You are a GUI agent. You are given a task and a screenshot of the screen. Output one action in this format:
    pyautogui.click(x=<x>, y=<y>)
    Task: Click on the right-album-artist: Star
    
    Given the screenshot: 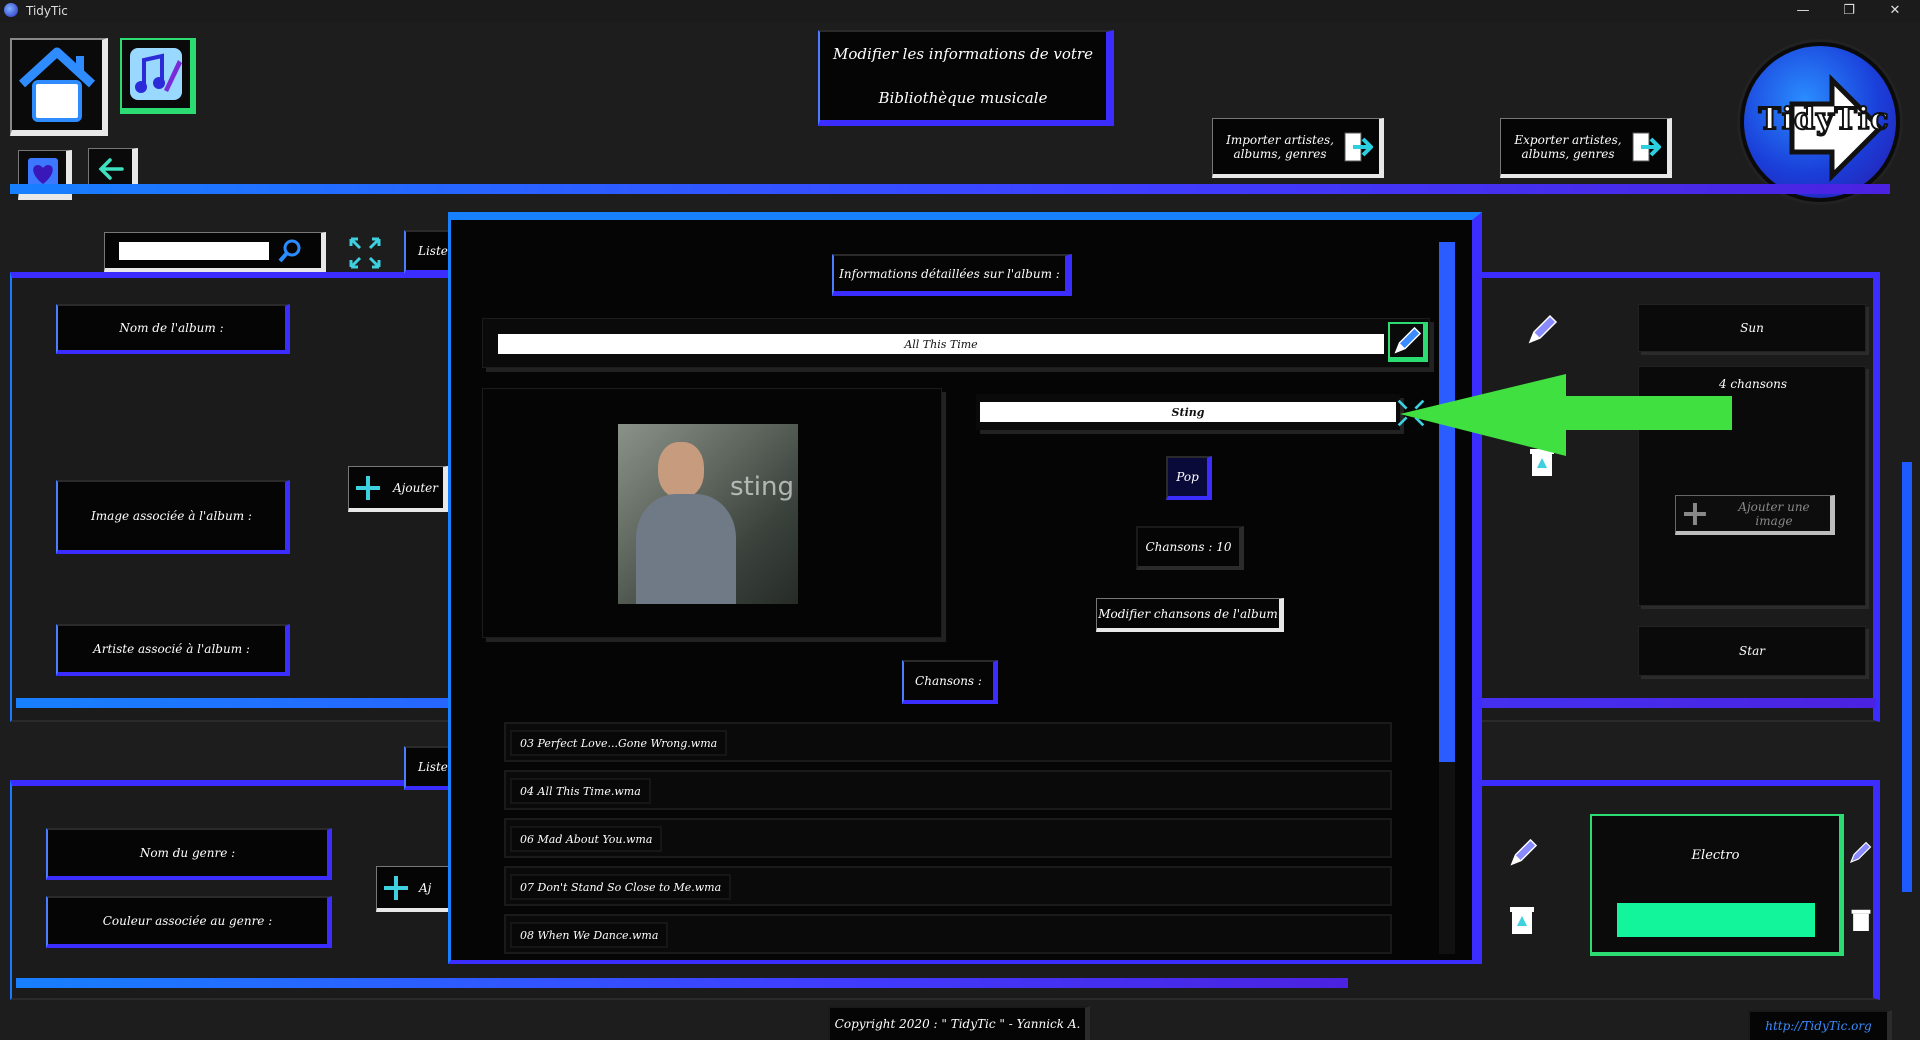 What is the action you would take?
    pyautogui.click(x=1752, y=651)
    